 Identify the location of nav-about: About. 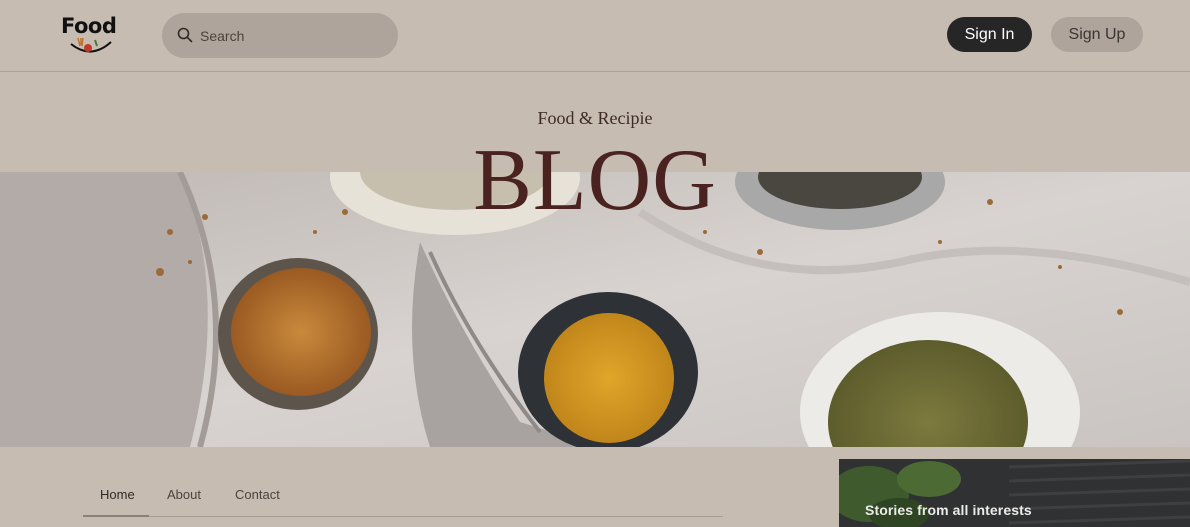
(184, 494).